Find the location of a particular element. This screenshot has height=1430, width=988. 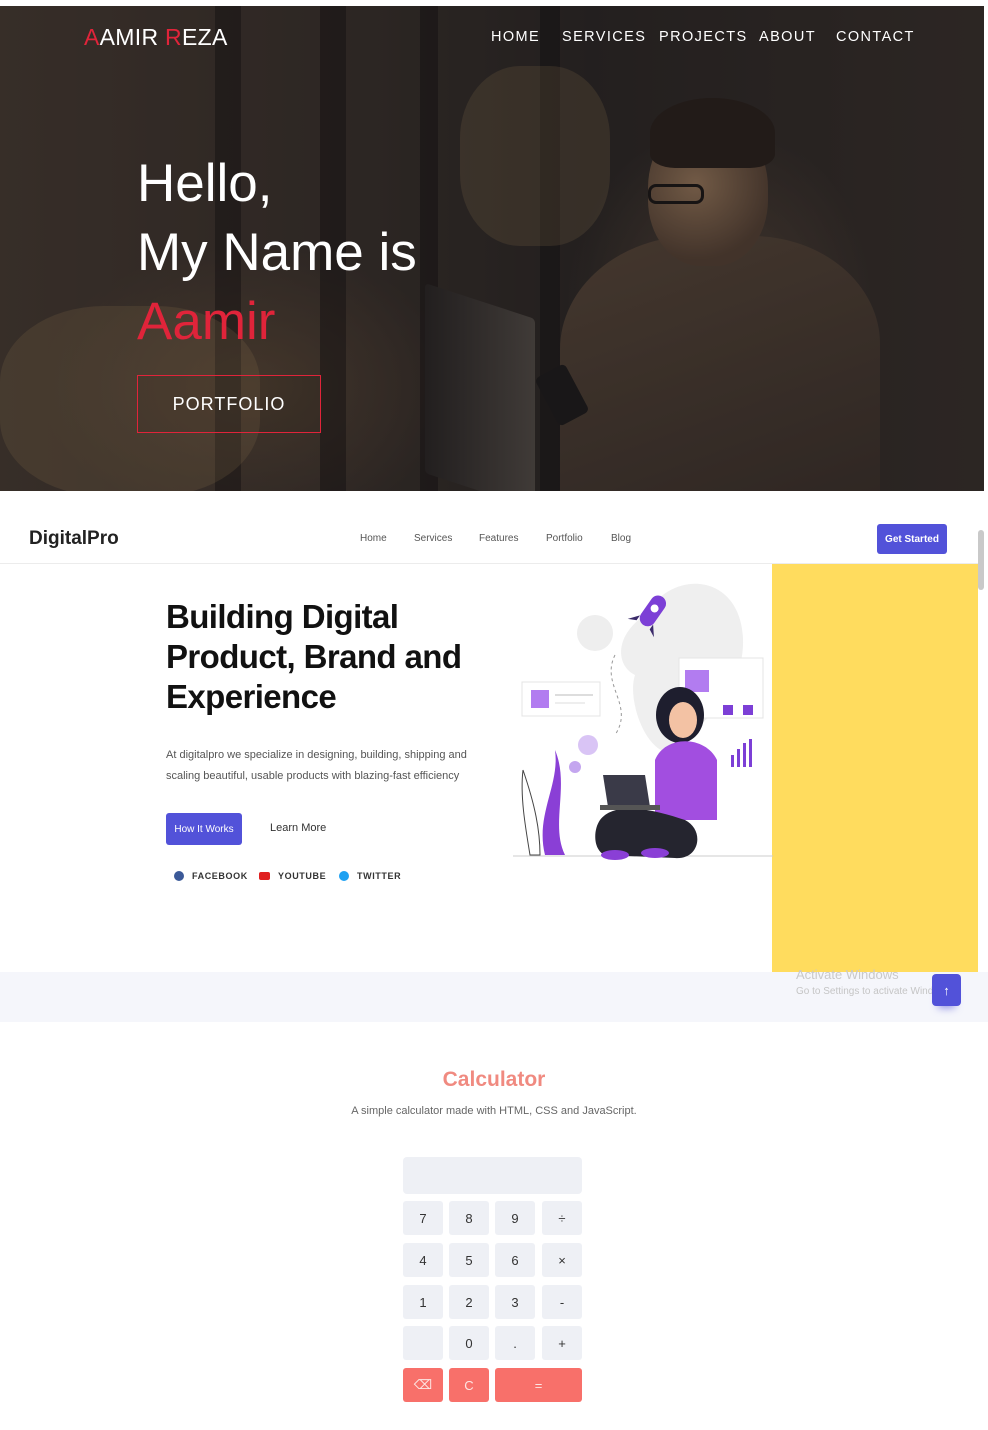

social-label: FACEBOOK is located at coordinates (220, 876).